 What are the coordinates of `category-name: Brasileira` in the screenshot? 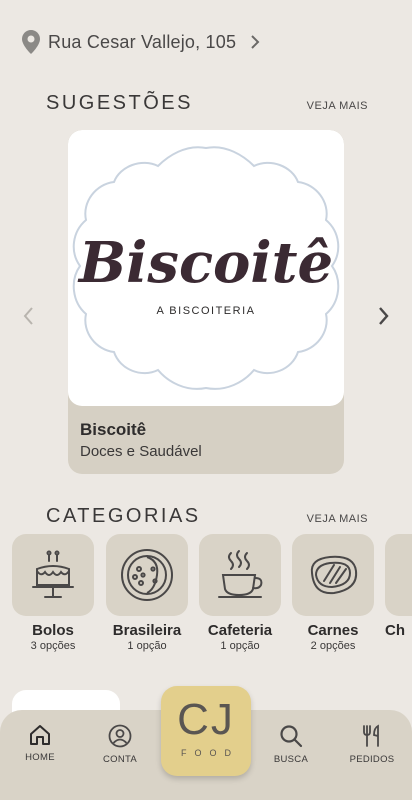 It's located at (147, 630).